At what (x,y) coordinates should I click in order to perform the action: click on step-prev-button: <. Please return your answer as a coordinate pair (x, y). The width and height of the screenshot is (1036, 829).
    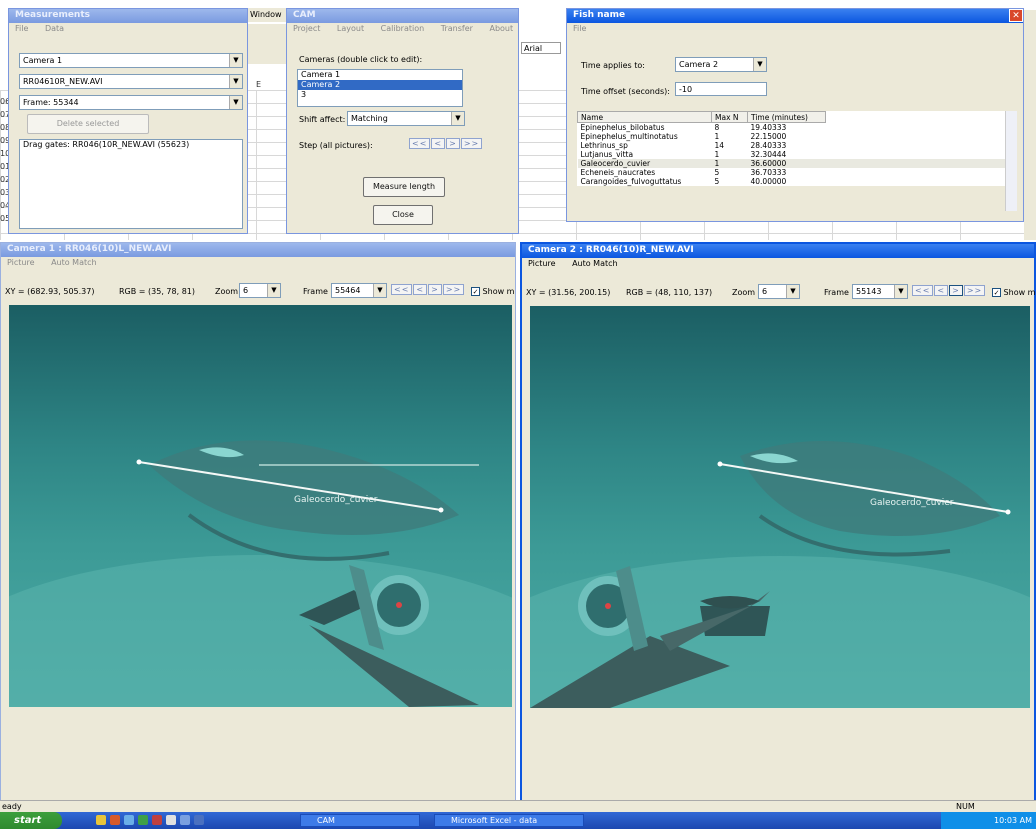
    Looking at the image, I should click on (438, 143).